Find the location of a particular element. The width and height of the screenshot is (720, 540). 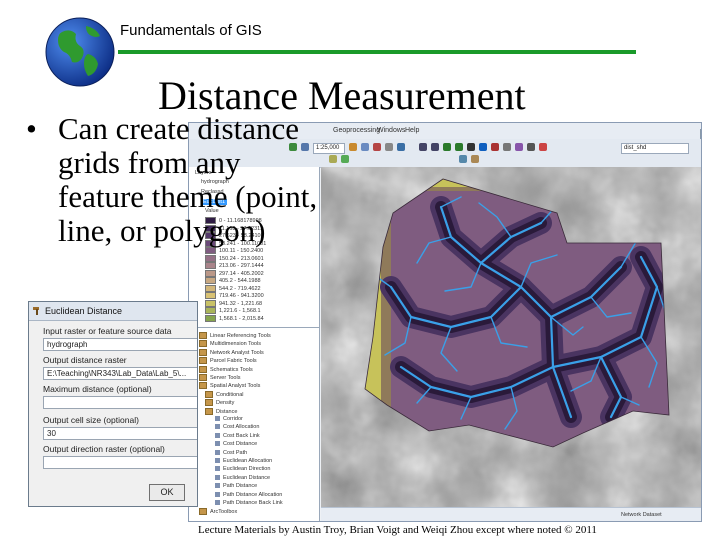

pan-icon is located at coordinates (447, 147).